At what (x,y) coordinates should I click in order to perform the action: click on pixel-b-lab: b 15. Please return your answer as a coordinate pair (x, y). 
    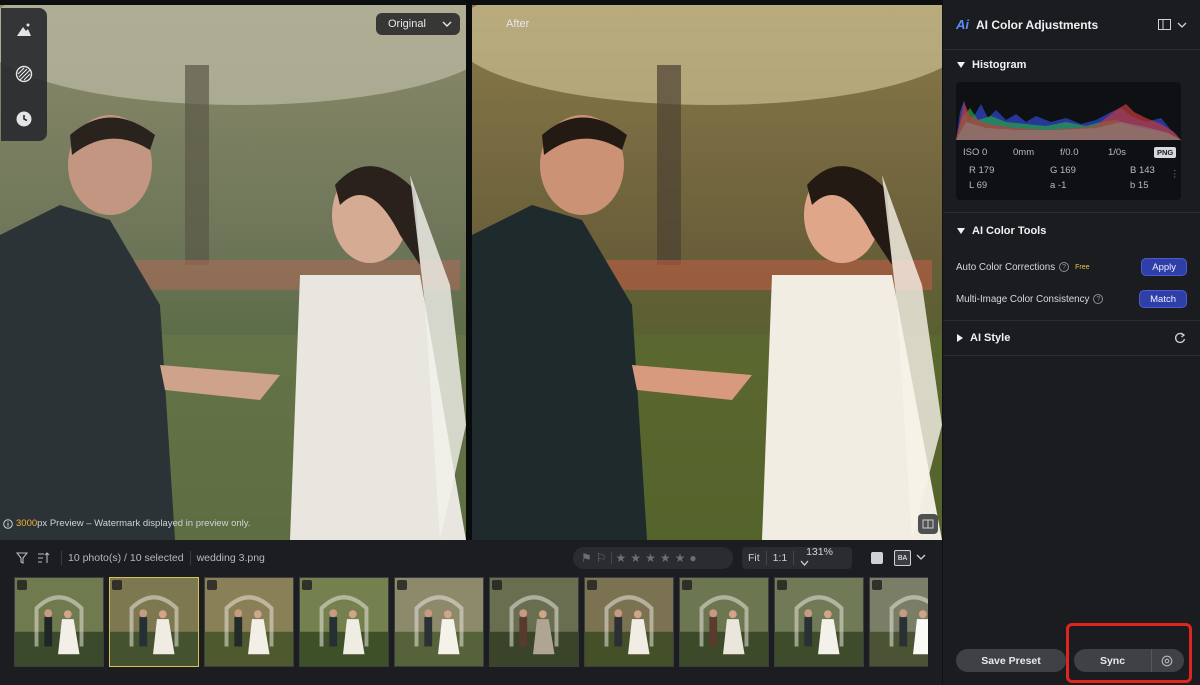
    Looking at the image, I should click on (1139, 185).